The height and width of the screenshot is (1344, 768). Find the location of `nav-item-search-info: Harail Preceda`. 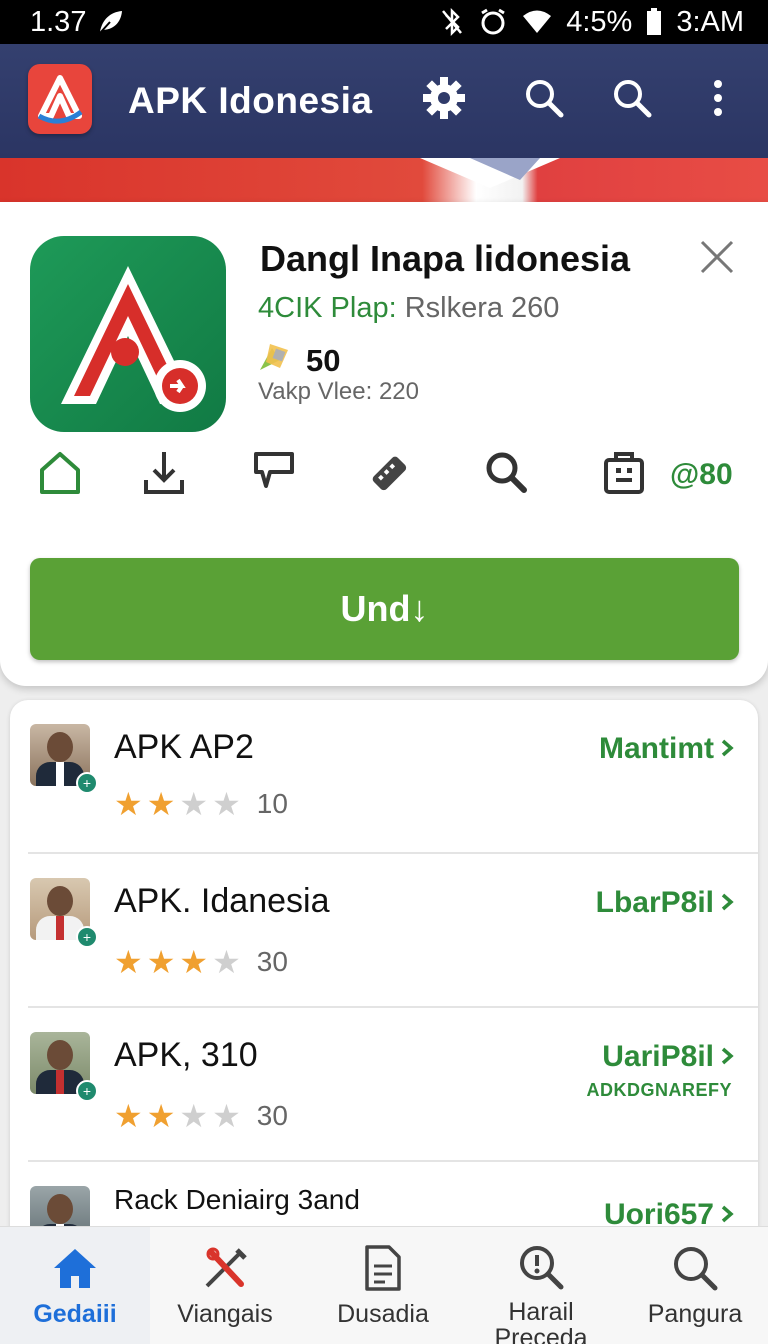

nav-item-search-info: Harail Preceda is located at coordinates (541, 1285).